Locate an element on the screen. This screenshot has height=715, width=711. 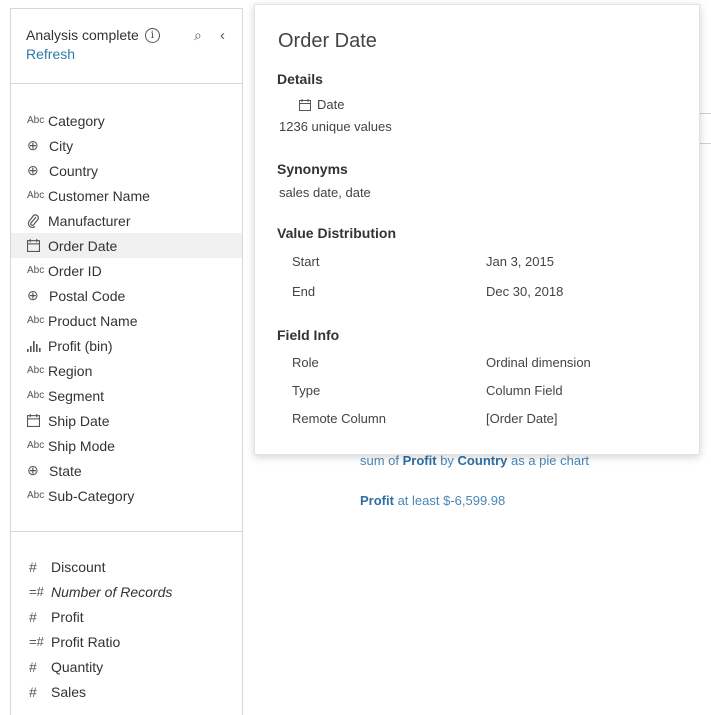
field-label: City is located at coordinates (61, 145).